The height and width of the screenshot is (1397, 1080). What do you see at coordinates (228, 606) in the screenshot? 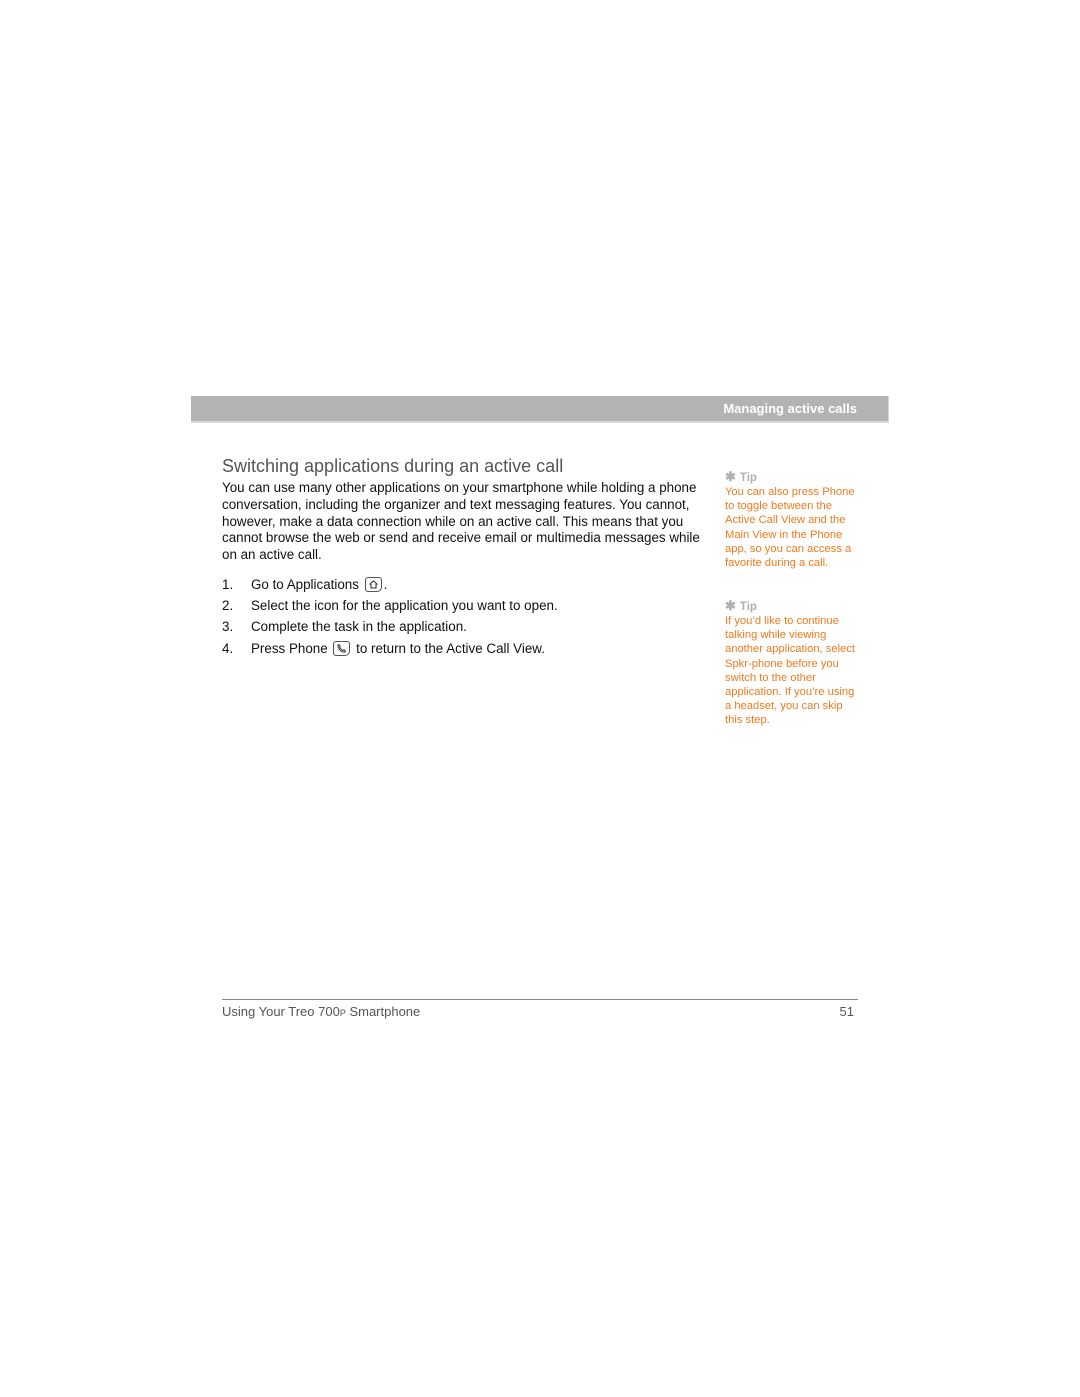
I see `step-number: 2.` at bounding box center [228, 606].